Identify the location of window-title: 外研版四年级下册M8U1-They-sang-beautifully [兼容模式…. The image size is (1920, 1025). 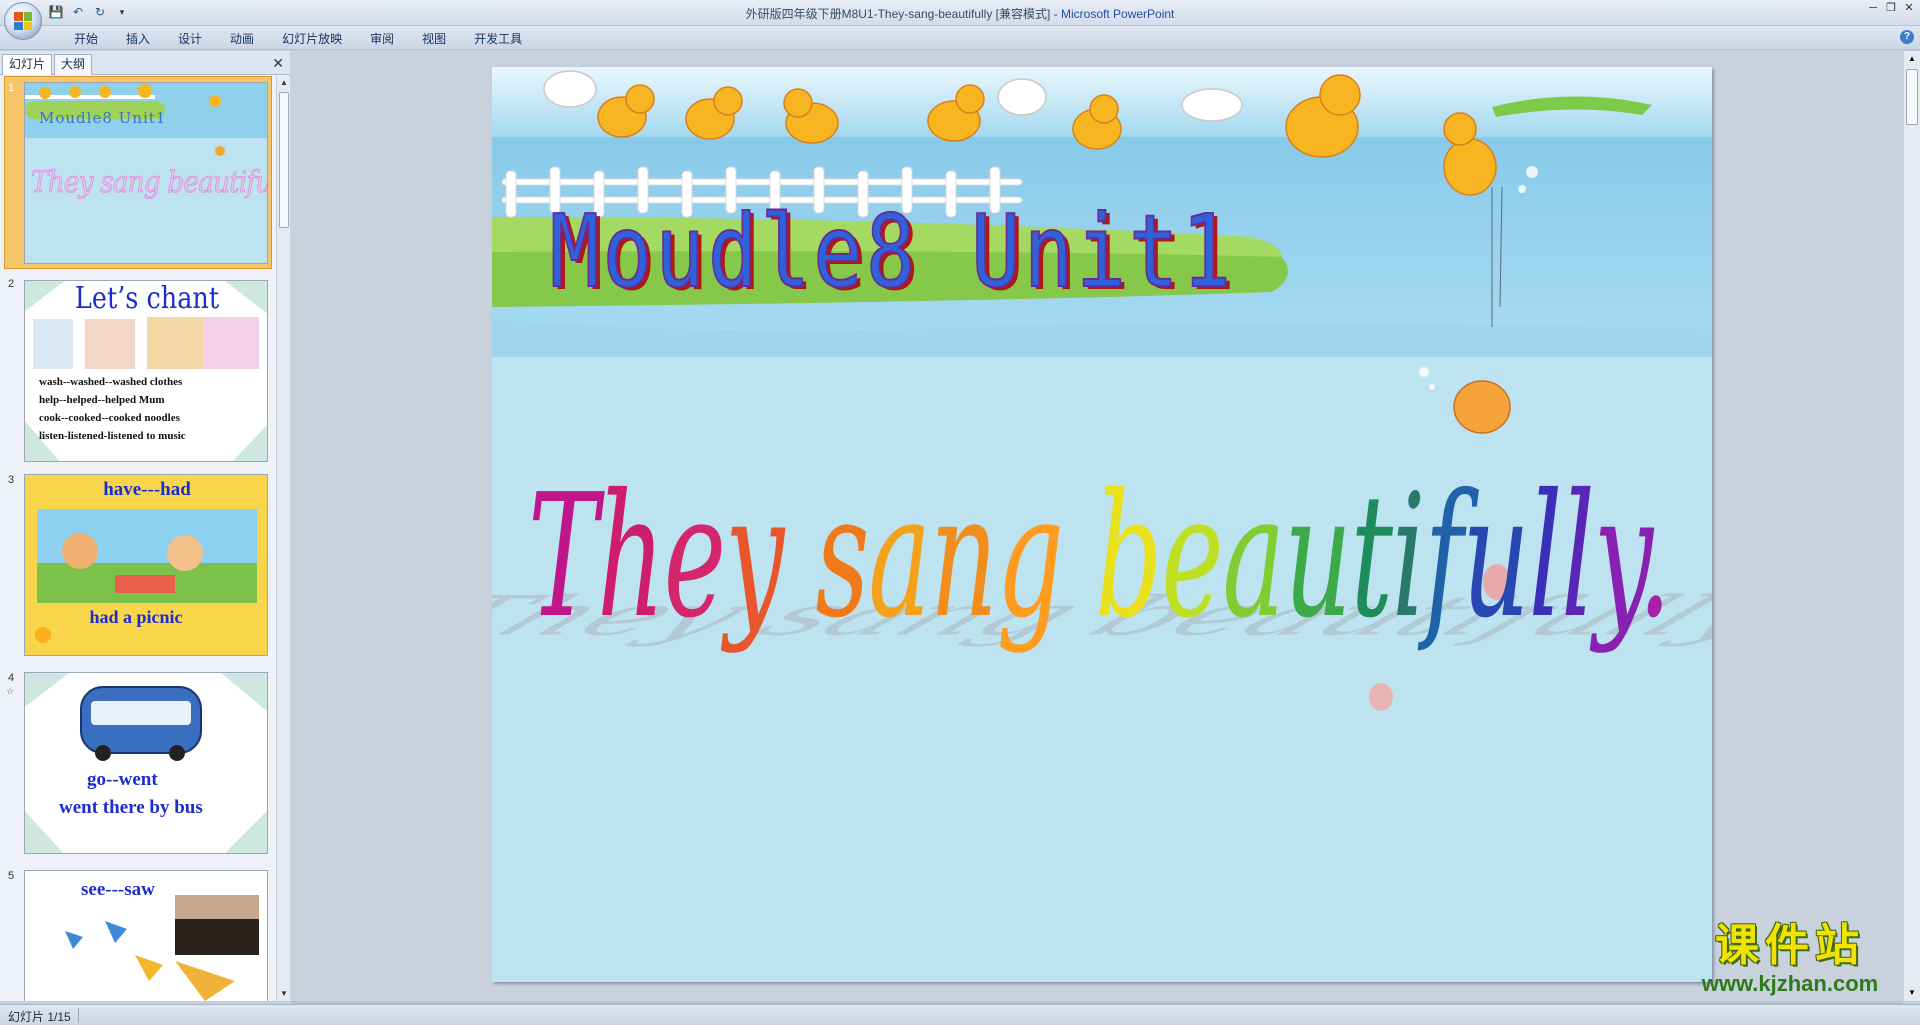
(960, 13).